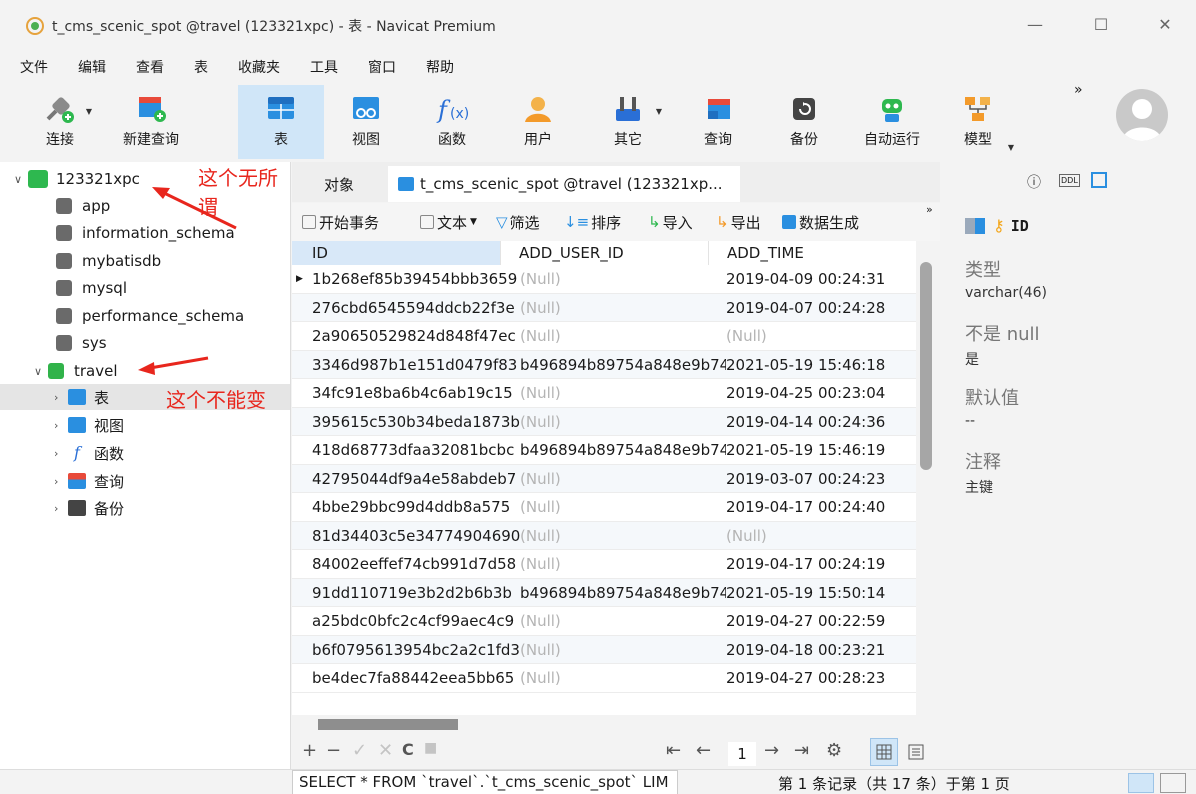 Image resolution: width=1196 pixels, height=794 pixels. What do you see at coordinates (416, 422) in the screenshot?
I see `cell-id: 395615c530b34beda1873b` at bounding box center [416, 422].